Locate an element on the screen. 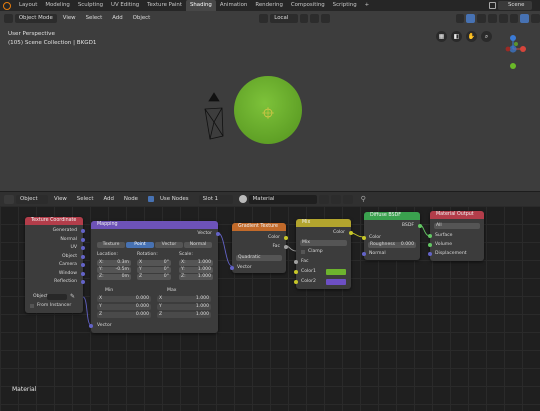 This screenshot has height=411, width=540. slot-selector: Slot 1 is located at coordinates (215, 199).